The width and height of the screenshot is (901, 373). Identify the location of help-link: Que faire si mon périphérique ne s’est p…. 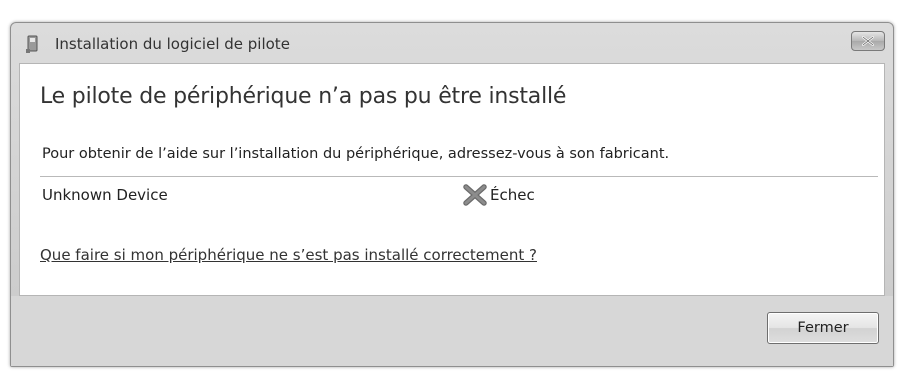
(288, 255).